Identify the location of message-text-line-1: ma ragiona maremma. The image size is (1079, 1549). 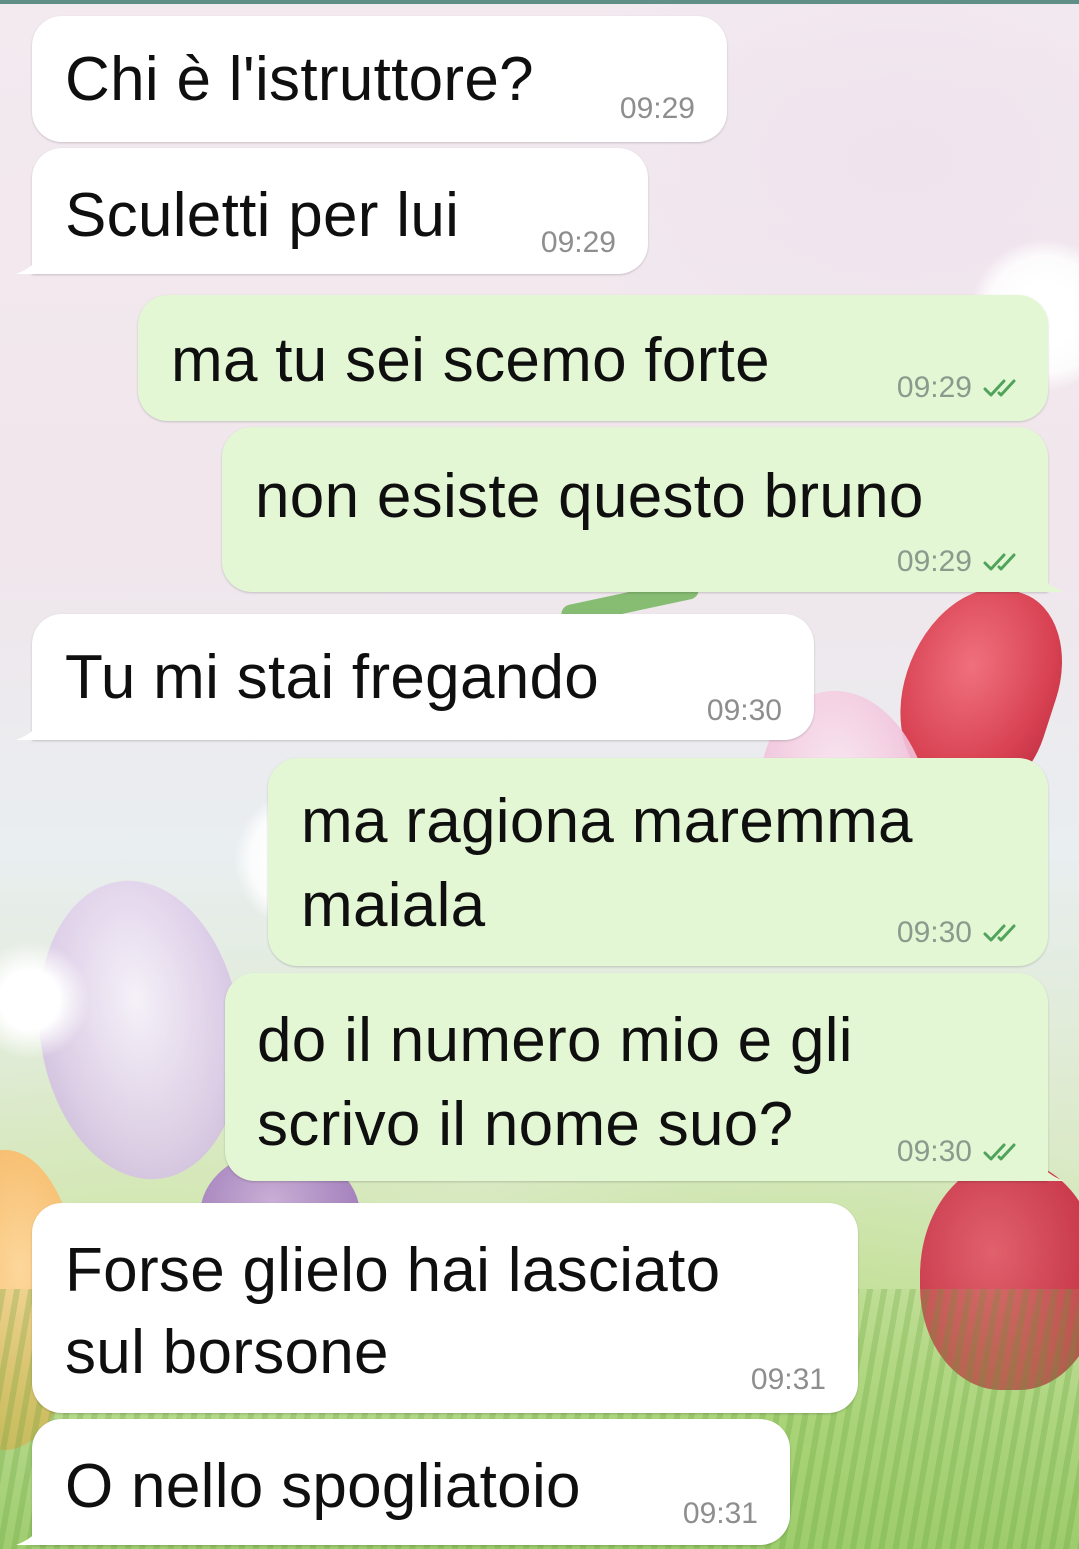
(607, 821).